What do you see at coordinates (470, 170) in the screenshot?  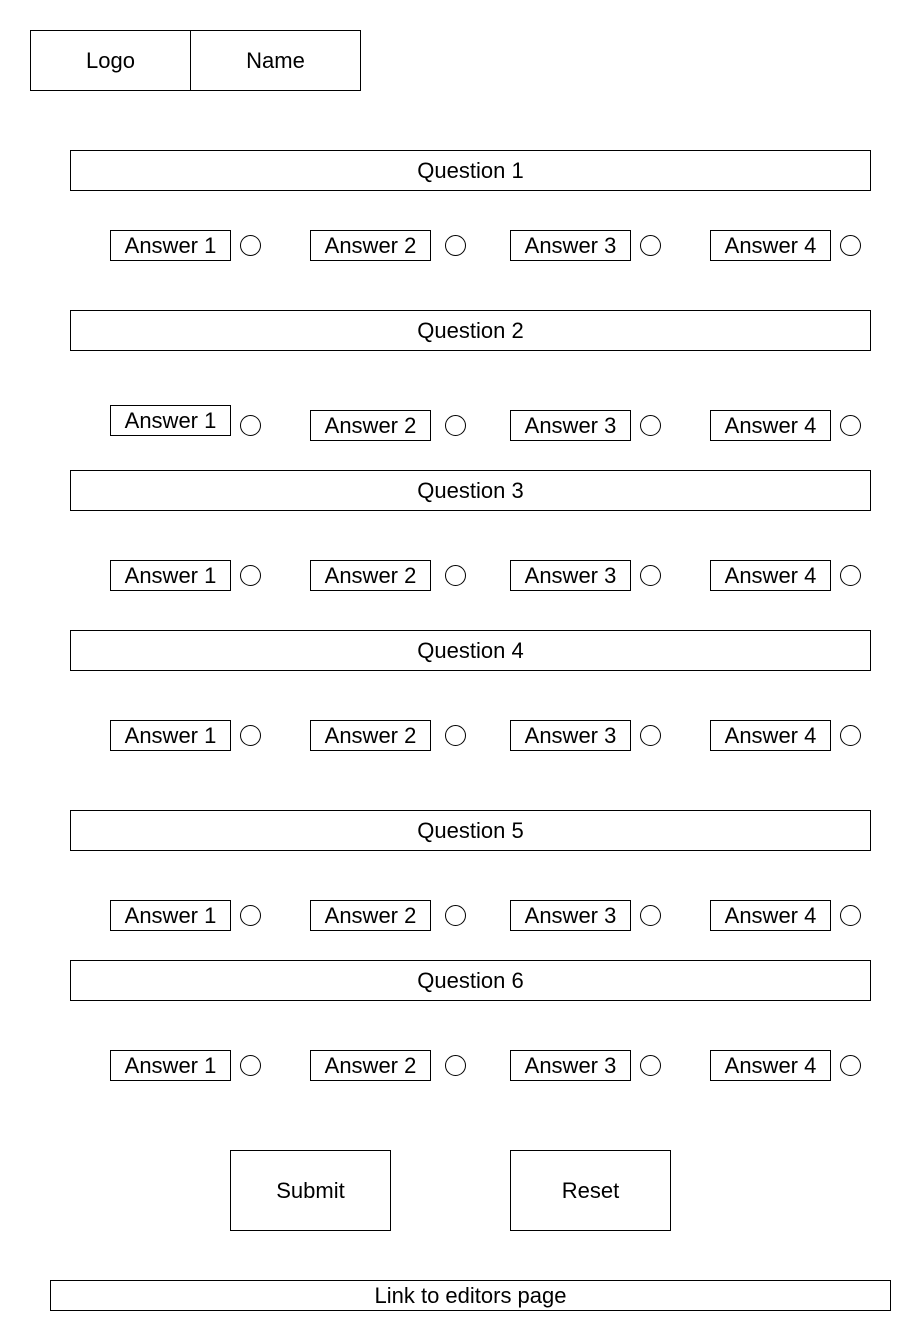 I see `question-1-label: Question 1` at bounding box center [470, 170].